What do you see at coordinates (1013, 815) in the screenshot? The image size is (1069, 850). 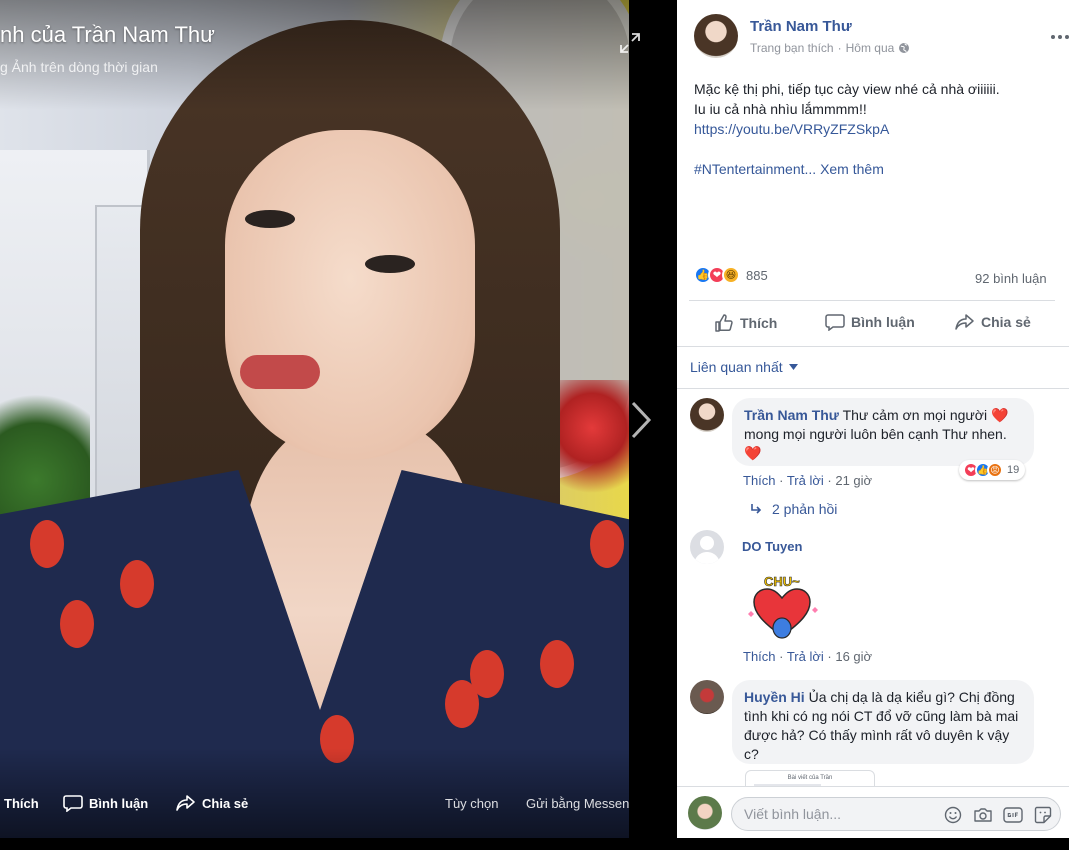 I see `gif-icon` at bounding box center [1013, 815].